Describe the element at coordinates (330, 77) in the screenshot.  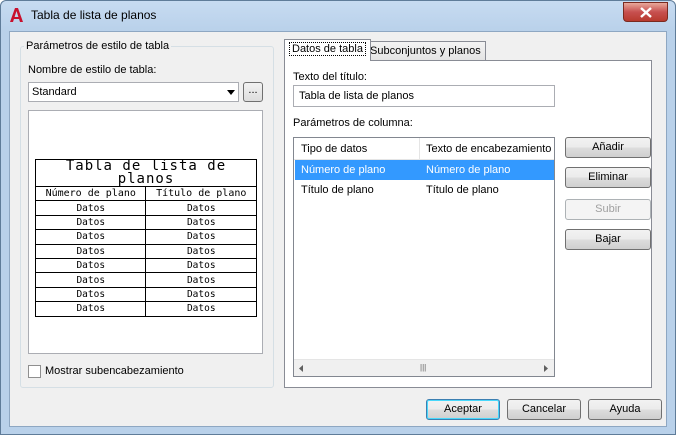
I see `title-text-label: Texto del título:` at that location.